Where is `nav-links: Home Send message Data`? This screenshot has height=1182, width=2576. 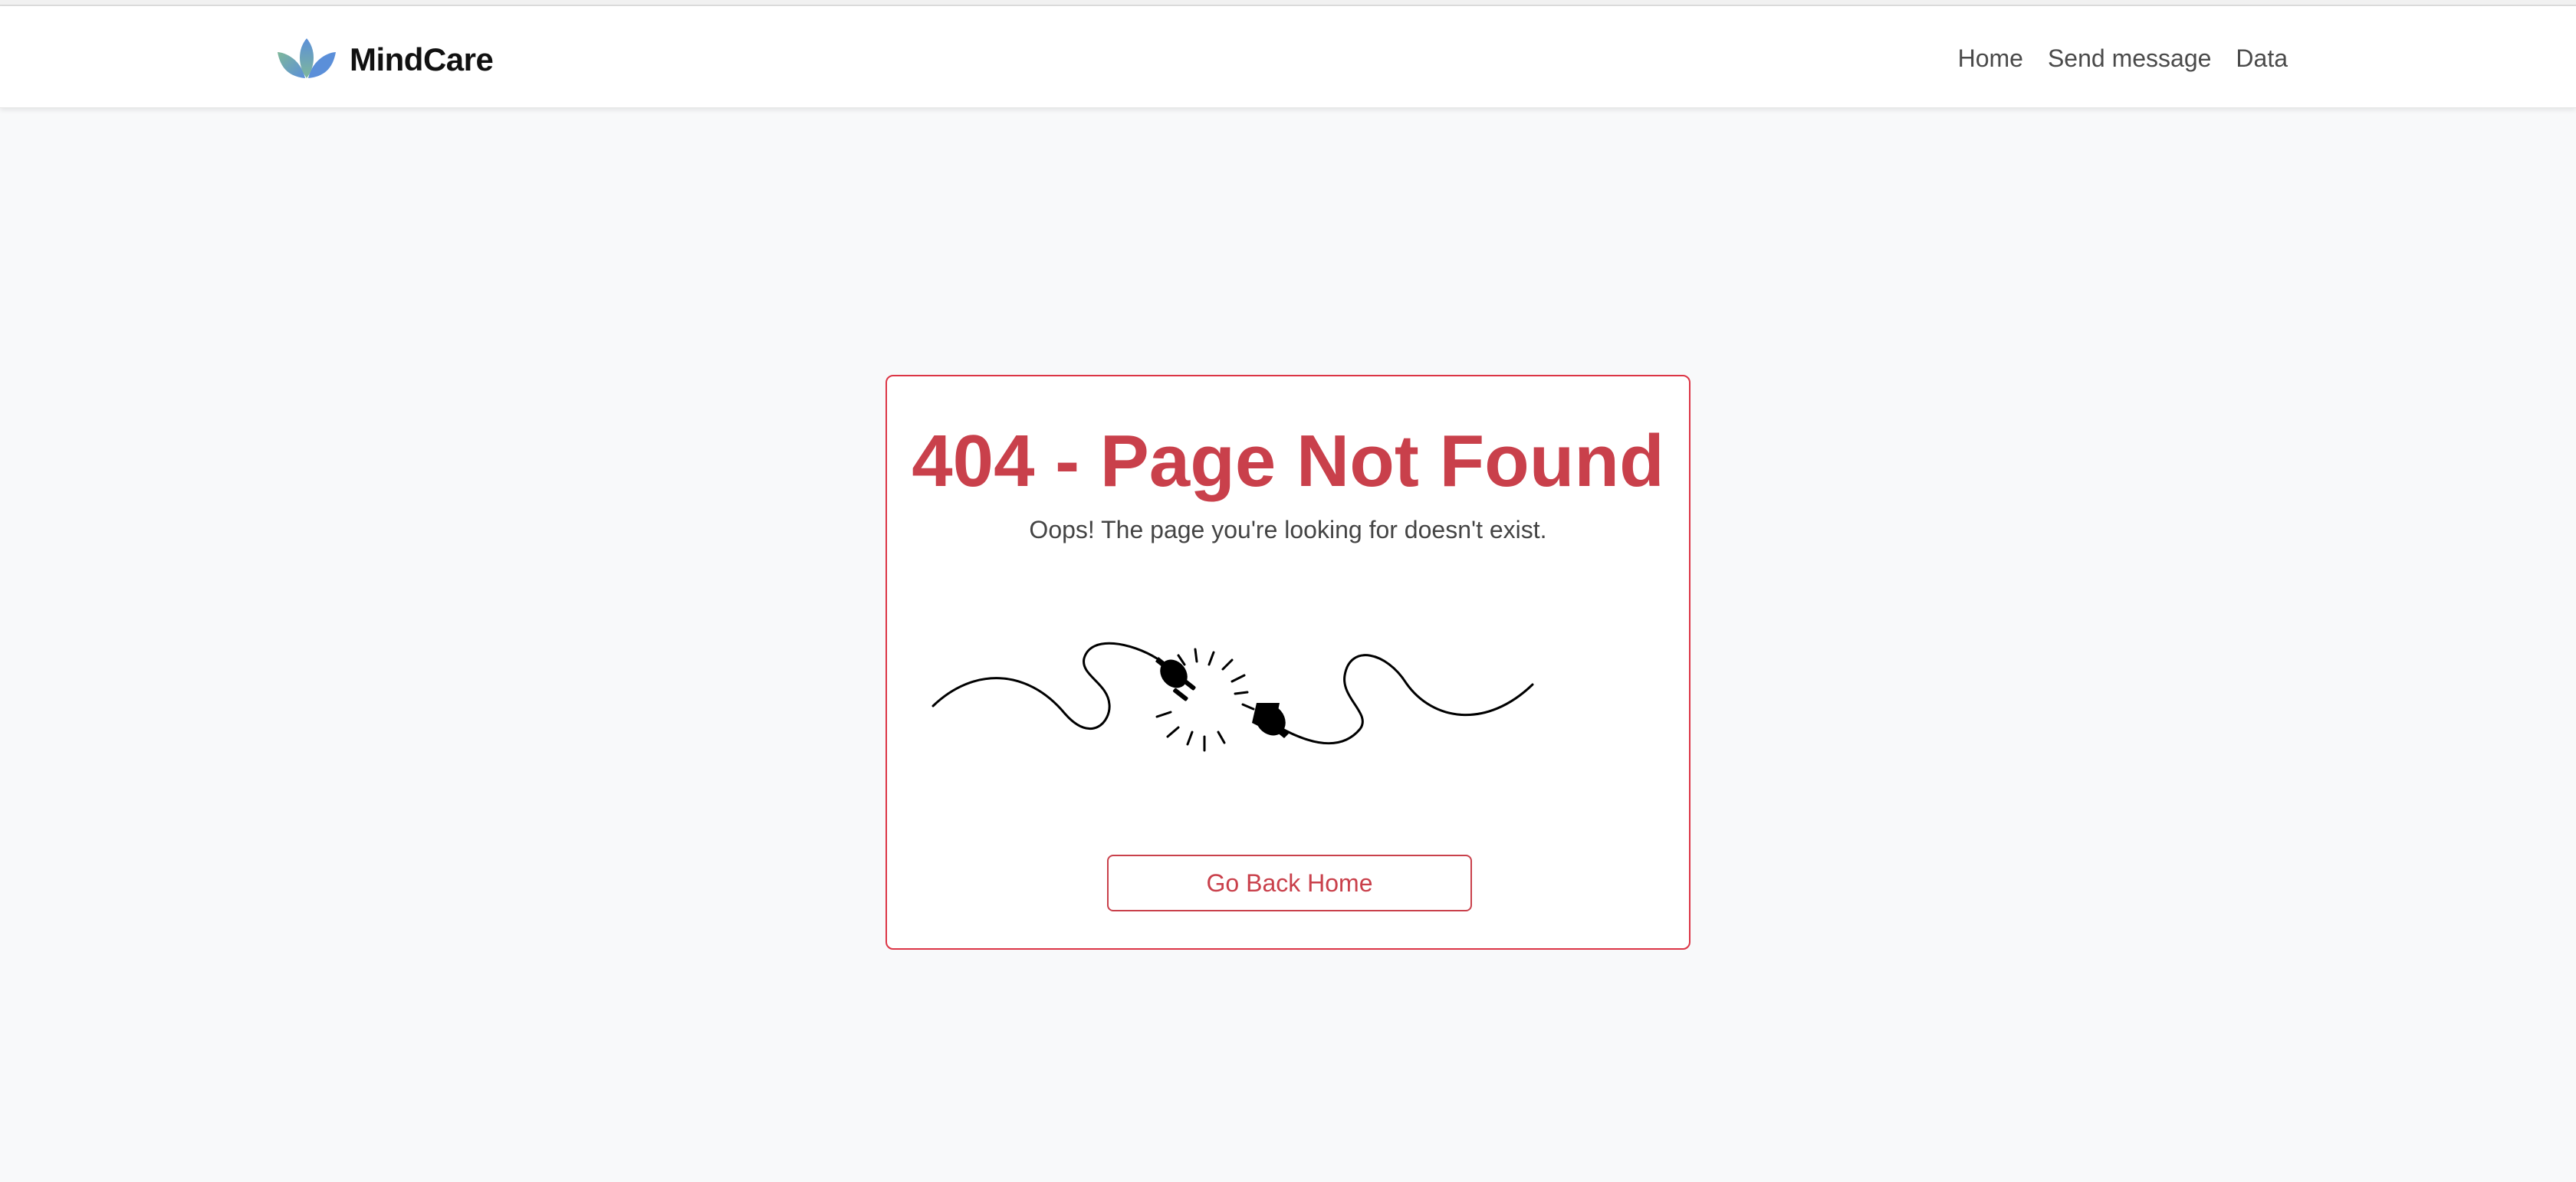 nav-links: Home Send message Data is located at coordinates (2123, 58).